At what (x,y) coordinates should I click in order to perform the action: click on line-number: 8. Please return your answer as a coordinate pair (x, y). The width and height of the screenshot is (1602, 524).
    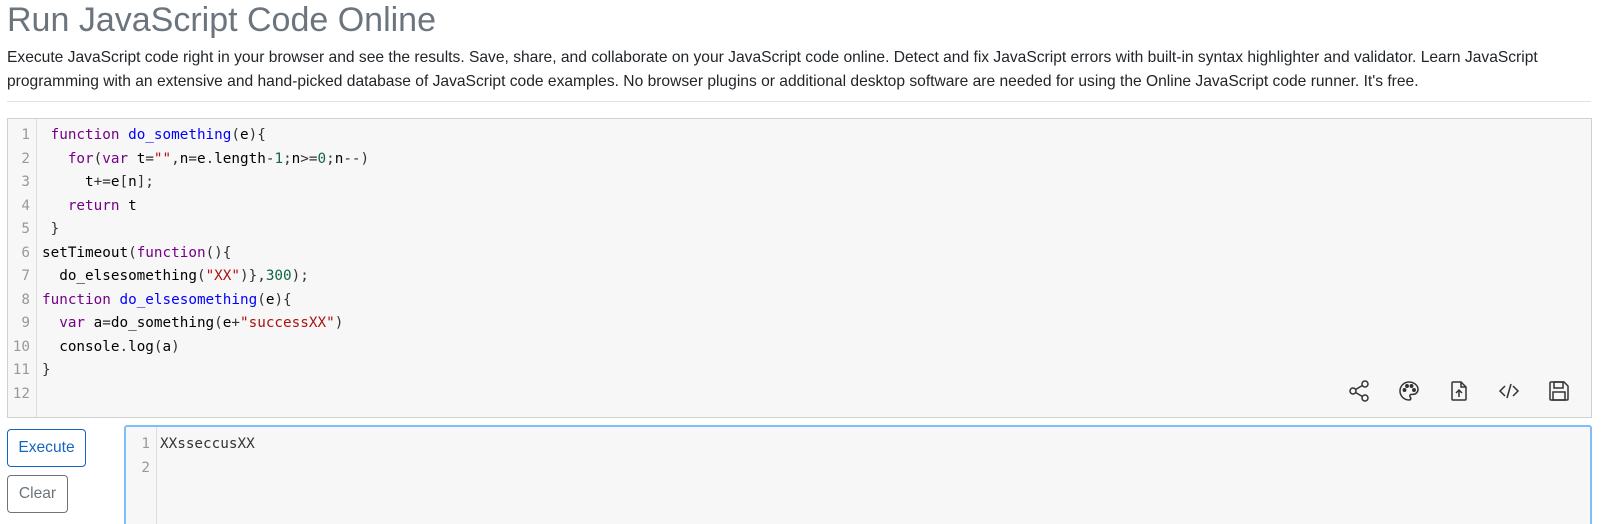
    Looking at the image, I should click on (25, 300).